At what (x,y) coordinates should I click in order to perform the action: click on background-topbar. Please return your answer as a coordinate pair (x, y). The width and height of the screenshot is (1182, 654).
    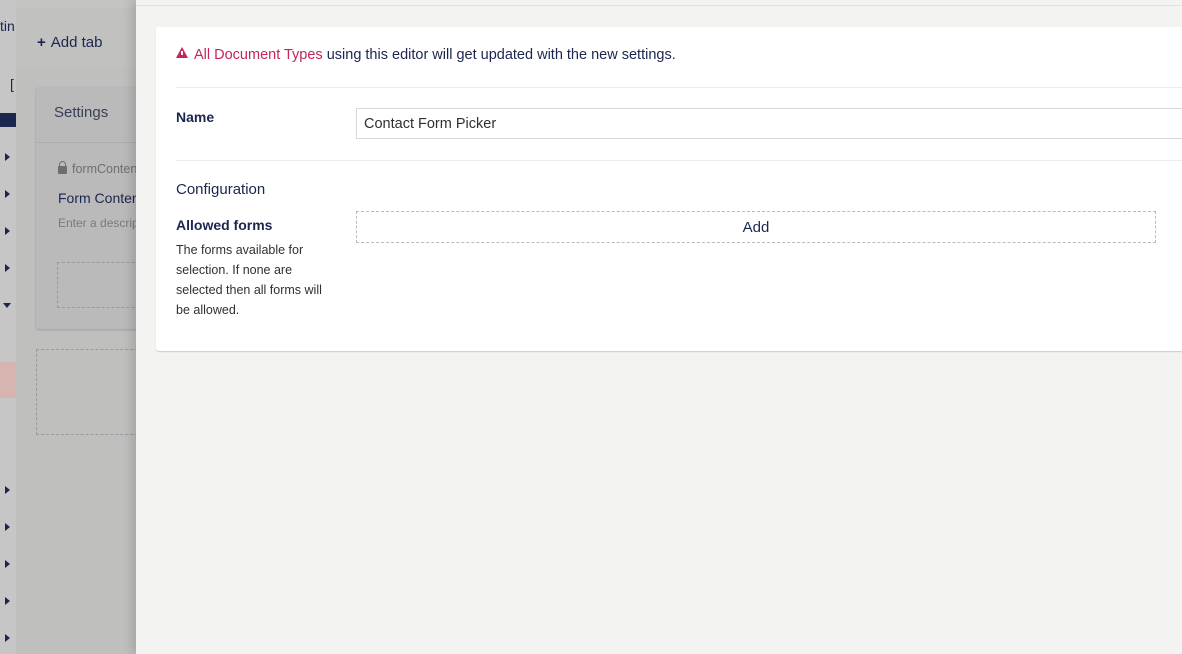
    Looking at the image, I should click on (76, 4).